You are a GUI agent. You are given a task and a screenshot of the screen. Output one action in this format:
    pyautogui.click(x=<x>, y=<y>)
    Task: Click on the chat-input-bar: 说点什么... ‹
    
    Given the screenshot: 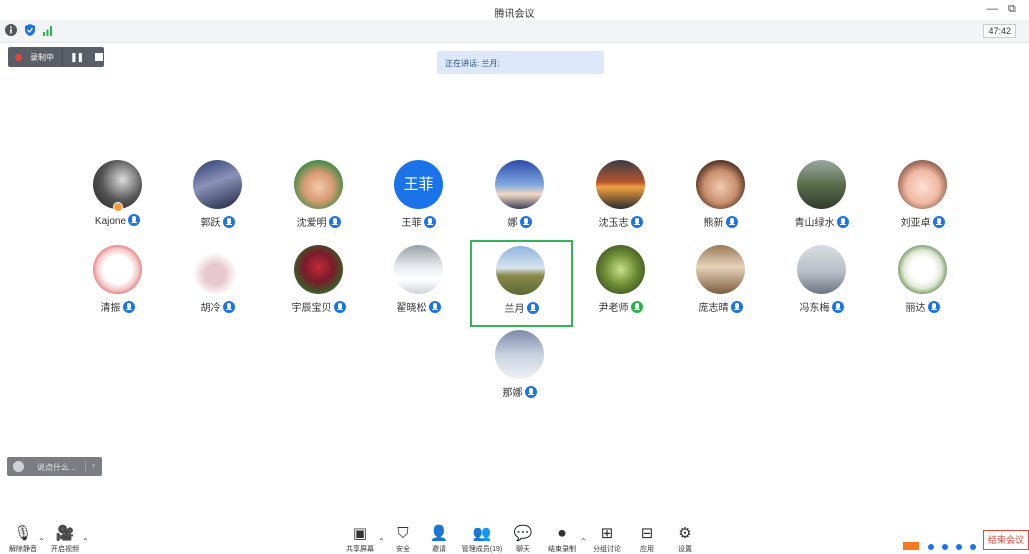 What is the action you would take?
    pyautogui.click(x=54, y=466)
    